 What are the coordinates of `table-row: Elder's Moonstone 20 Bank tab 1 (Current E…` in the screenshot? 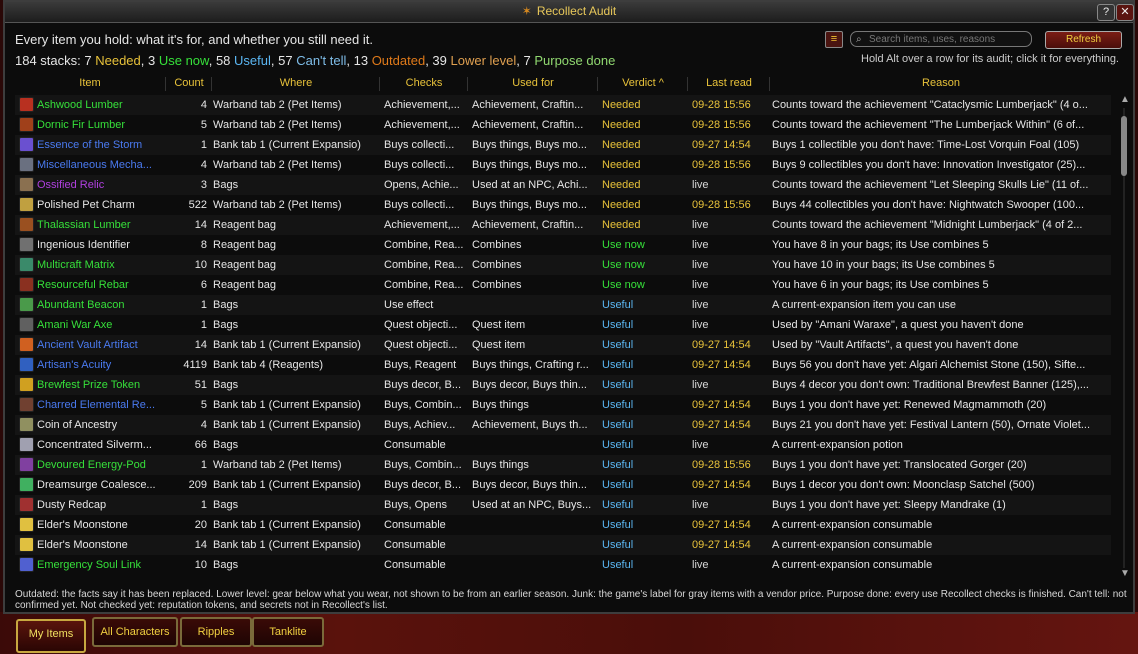 It's located at (563, 525).